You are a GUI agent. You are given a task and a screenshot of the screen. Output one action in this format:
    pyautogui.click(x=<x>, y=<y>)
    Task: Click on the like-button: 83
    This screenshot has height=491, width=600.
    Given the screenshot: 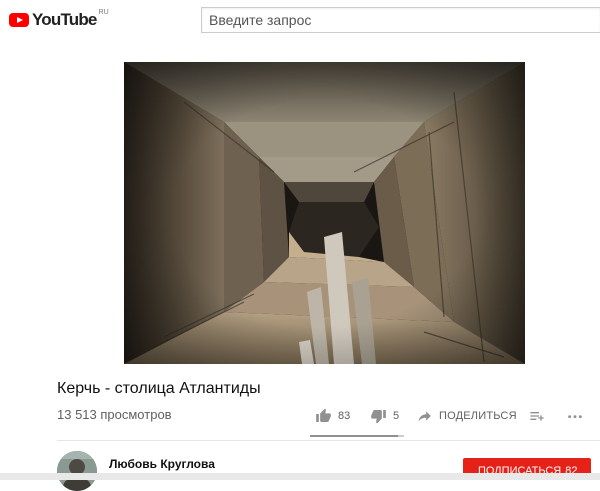 What is the action you would take?
    pyautogui.click(x=332, y=416)
    